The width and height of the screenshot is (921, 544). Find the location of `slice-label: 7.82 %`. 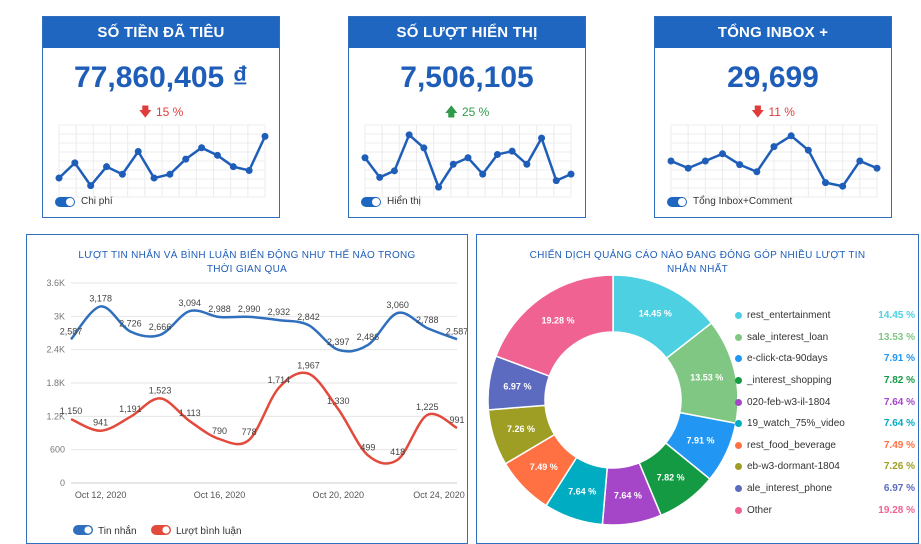

slice-label: 7.82 % is located at coordinates (671, 477).